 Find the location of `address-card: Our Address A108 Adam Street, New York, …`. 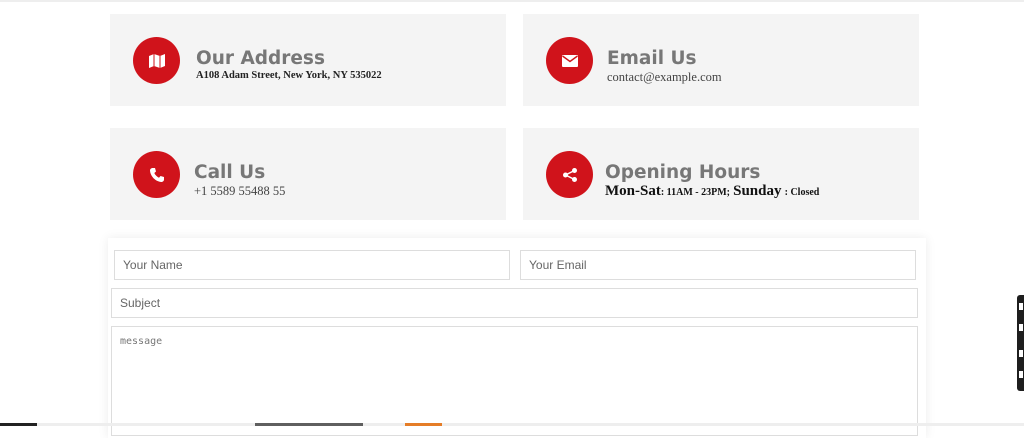

address-card: Our Address A108 Adam Street, New York, … is located at coordinates (308, 60).